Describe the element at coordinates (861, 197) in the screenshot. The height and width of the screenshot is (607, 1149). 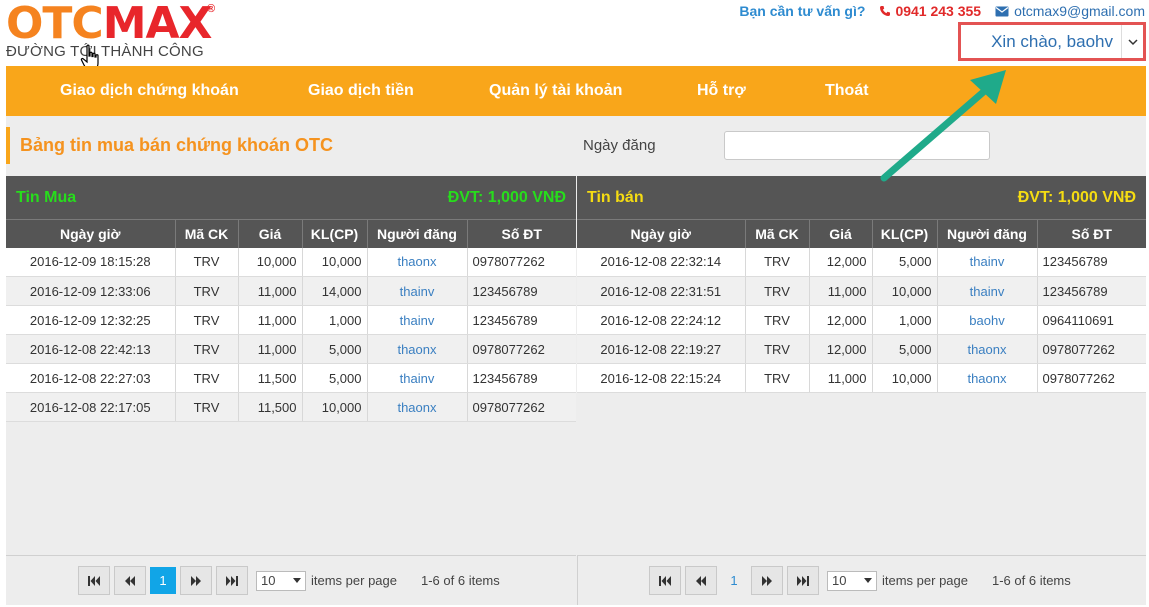
I see `sell-panel-header: Tin bán ĐVT: 1,000 VNĐ` at that location.